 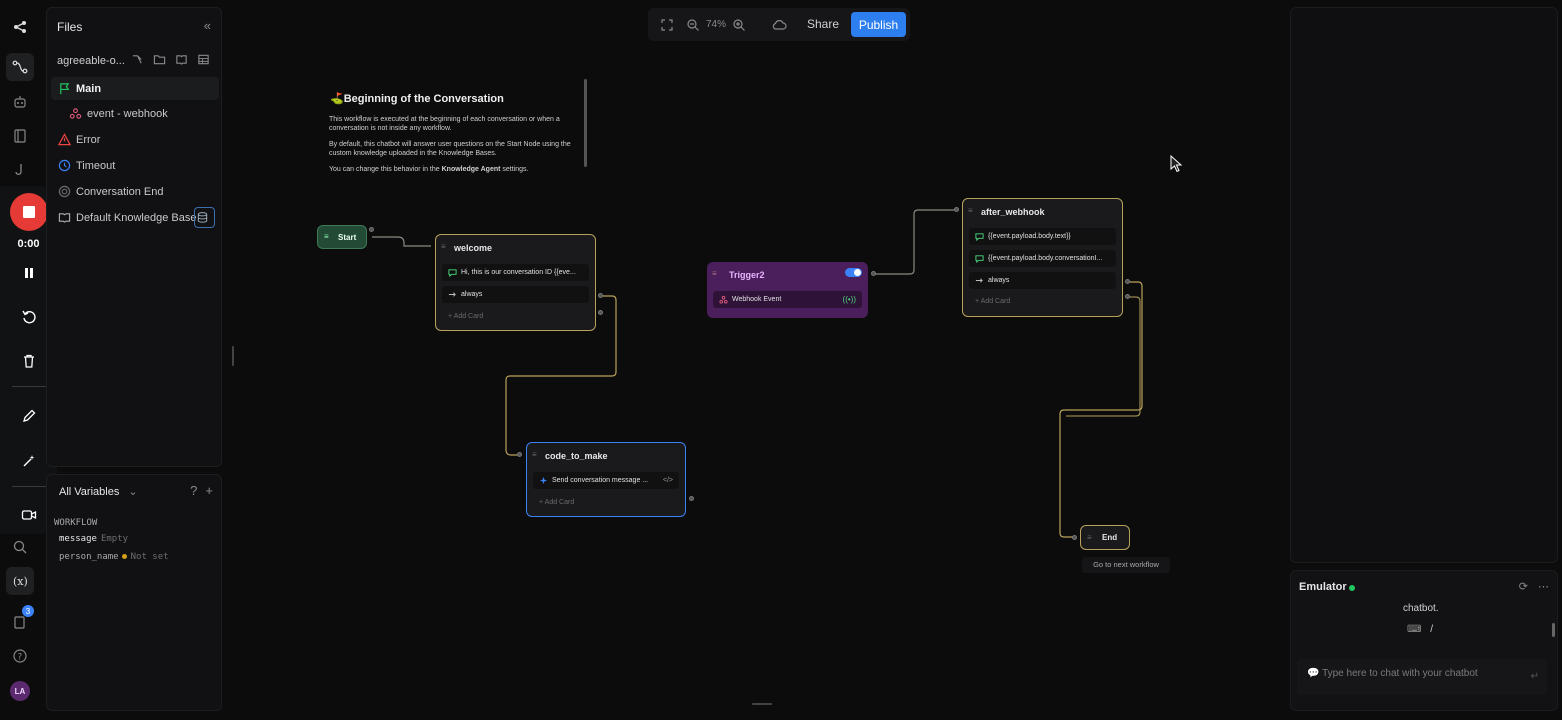 What do you see at coordinates (667, 25) in the screenshot?
I see `fit-view-icon` at bounding box center [667, 25].